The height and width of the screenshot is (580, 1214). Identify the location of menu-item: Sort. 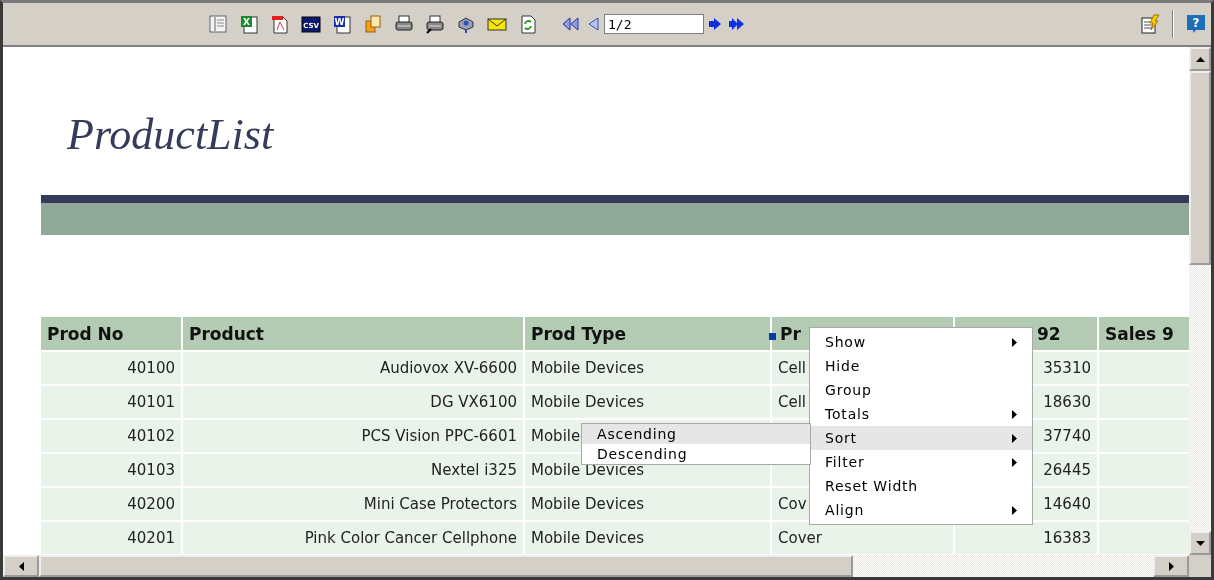
(921, 438).